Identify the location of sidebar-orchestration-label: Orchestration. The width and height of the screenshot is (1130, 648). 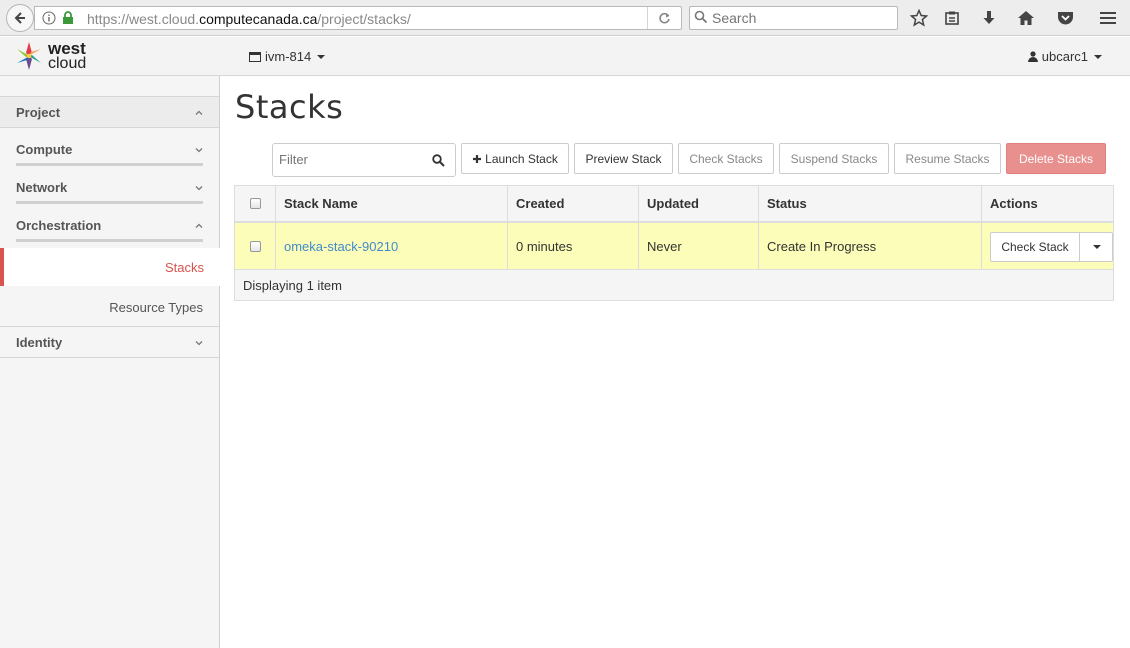
(59, 225).